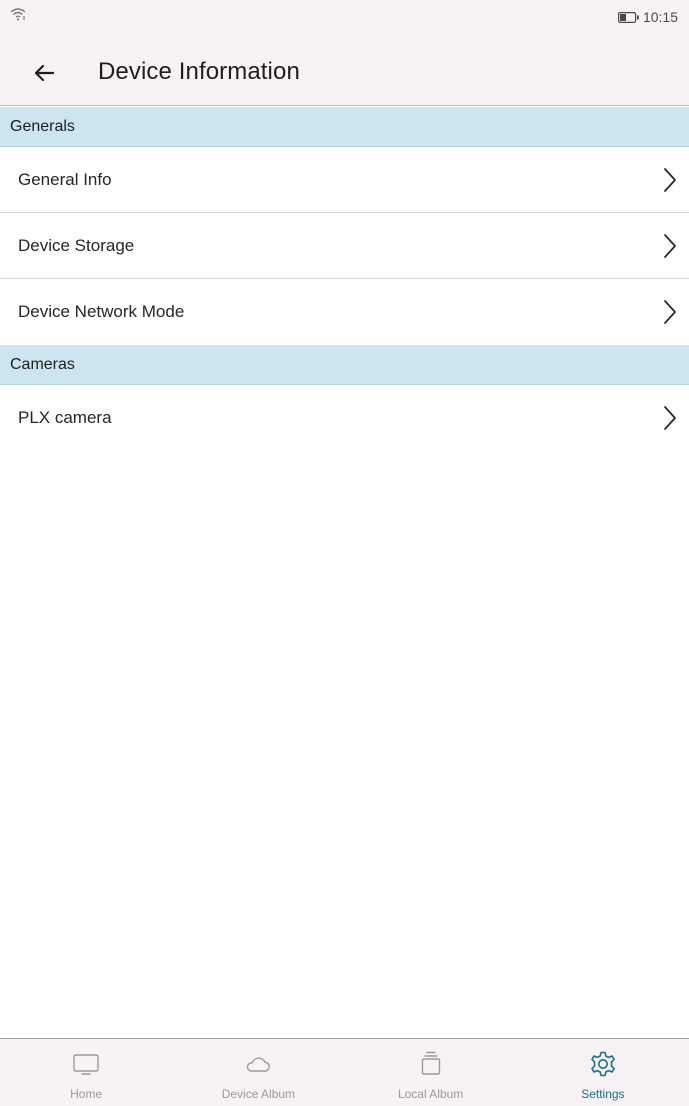 Image resolution: width=689 pixels, height=1106 pixels. Describe the element at coordinates (344, 312) in the screenshot. I see `list-item-device-network-mode: Device Network Mode` at that location.